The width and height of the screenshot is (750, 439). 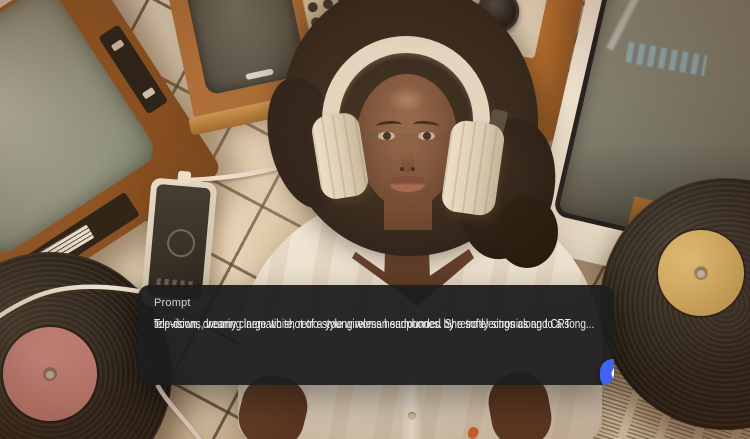 What do you see at coordinates (527, 232) in the screenshot?
I see `hair-curl-right-lower` at bounding box center [527, 232].